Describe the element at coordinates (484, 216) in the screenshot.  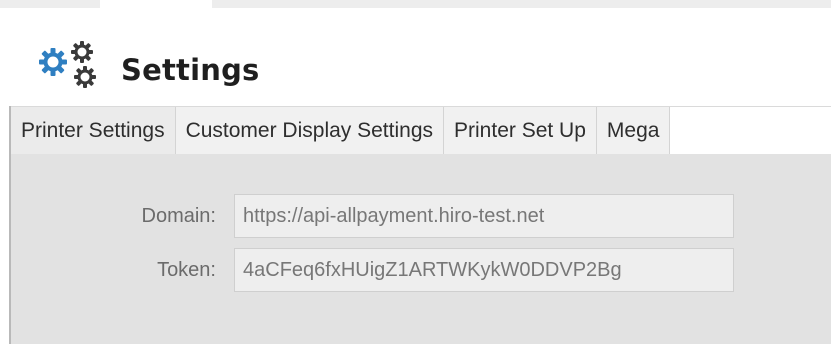
I see `domain-field` at that location.